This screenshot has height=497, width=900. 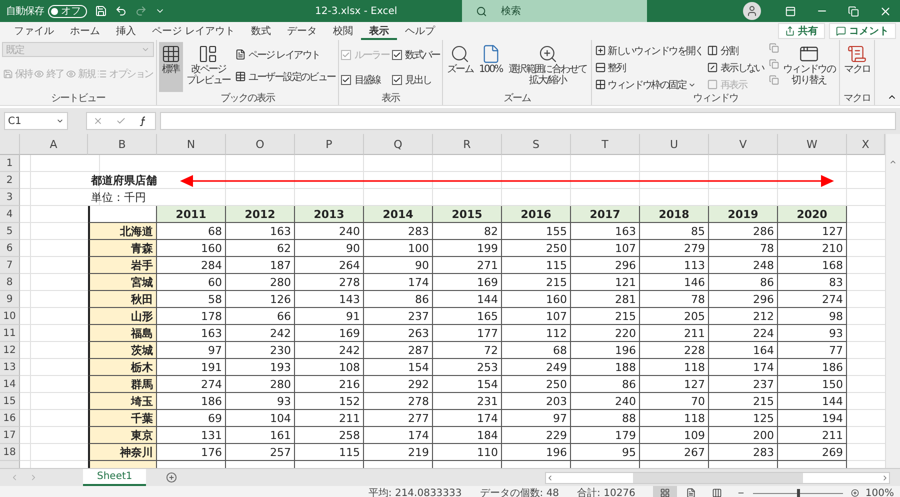 I want to click on prefecture-name: 栃木, so click(x=122, y=367).